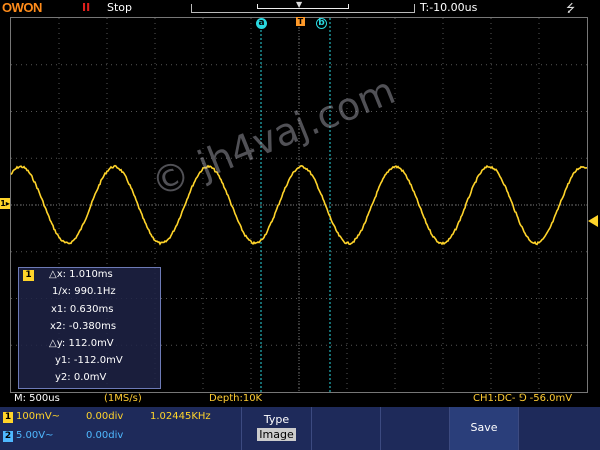 This screenshot has height=450, width=600. I want to click on cursor-a-label: a, so click(261, 23).